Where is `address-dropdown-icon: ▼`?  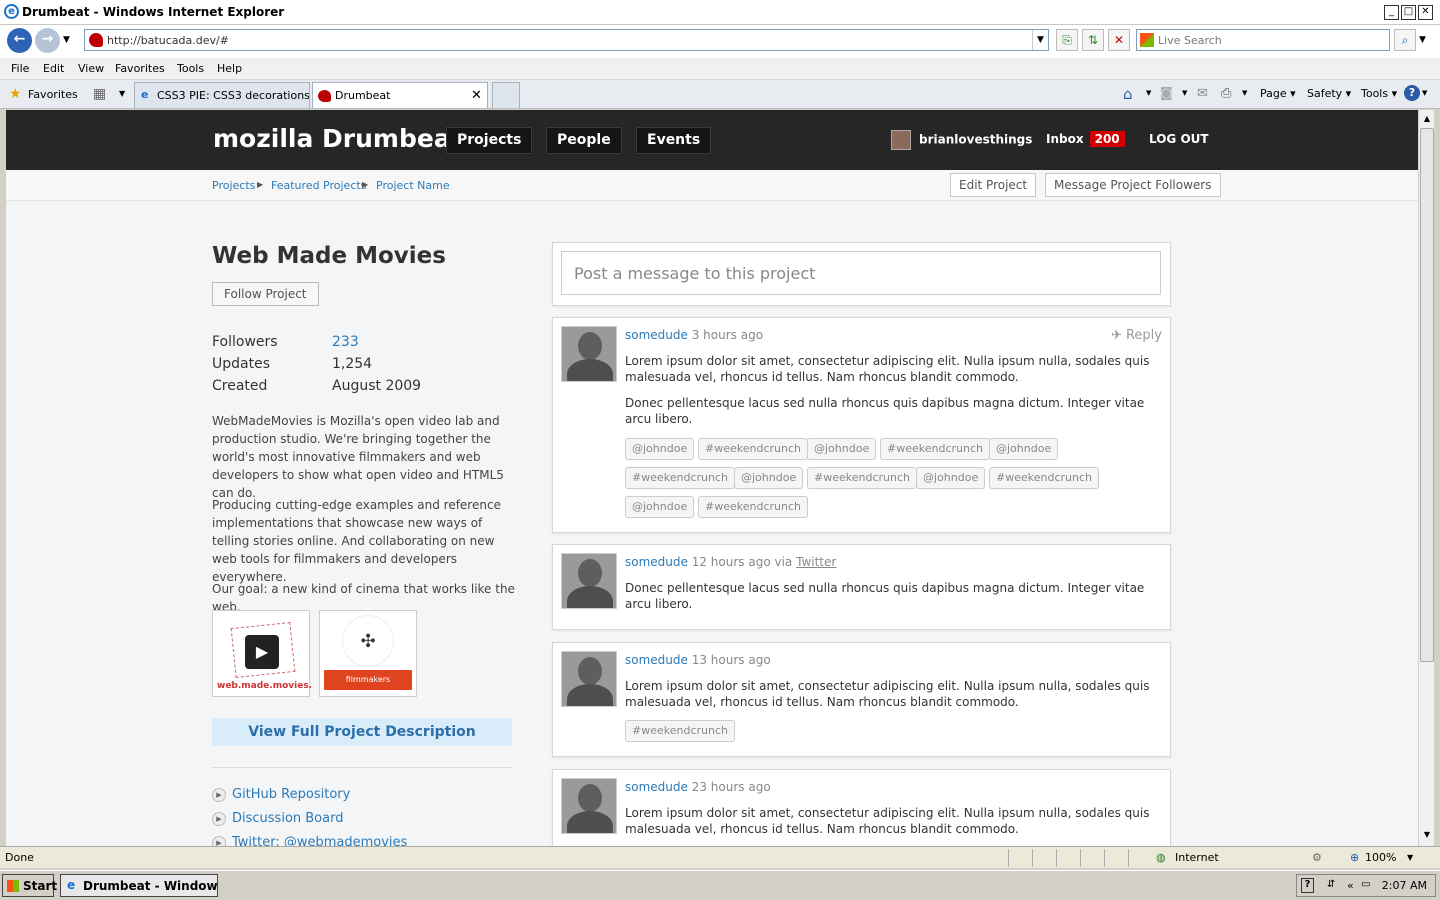
address-dropdown-icon: ▼ is located at coordinates (1040, 40).